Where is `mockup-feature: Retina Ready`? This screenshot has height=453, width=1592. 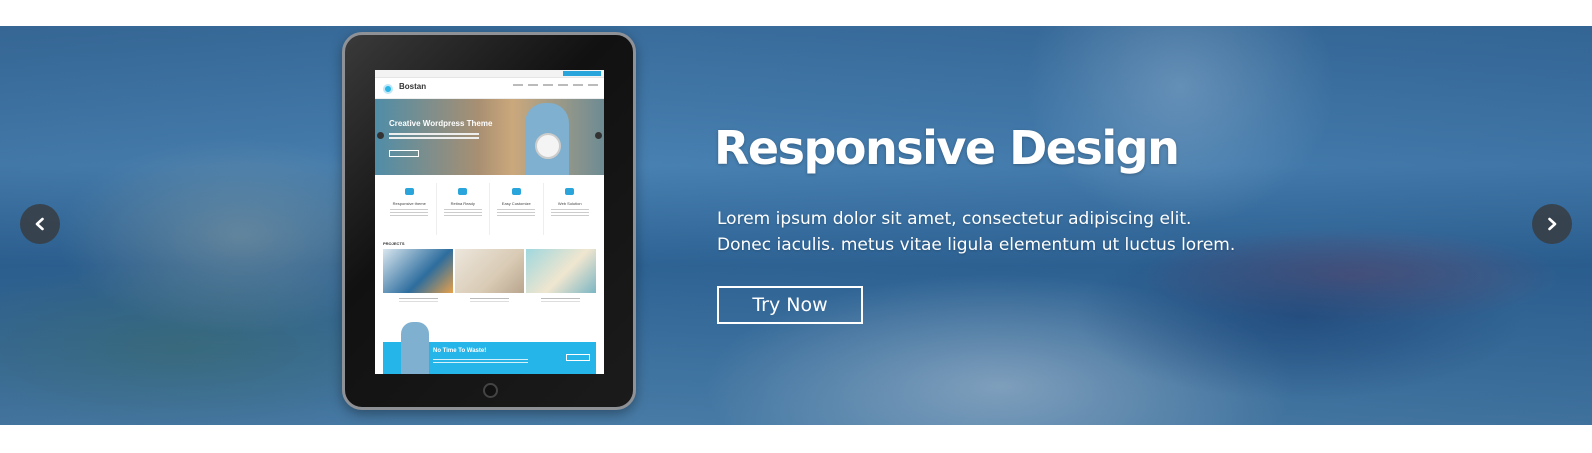 mockup-feature: Retina Ready is located at coordinates (463, 209).